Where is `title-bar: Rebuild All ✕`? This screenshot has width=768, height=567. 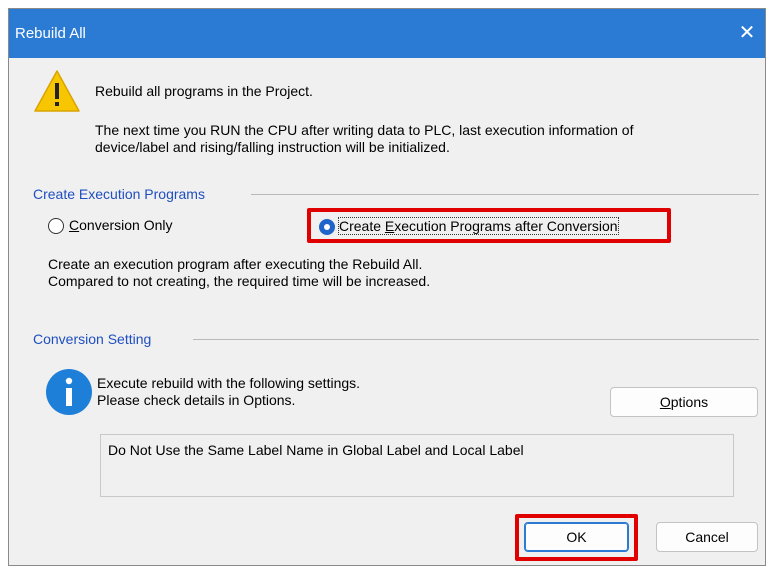
title-bar: Rebuild All ✕ is located at coordinates (387, 33).